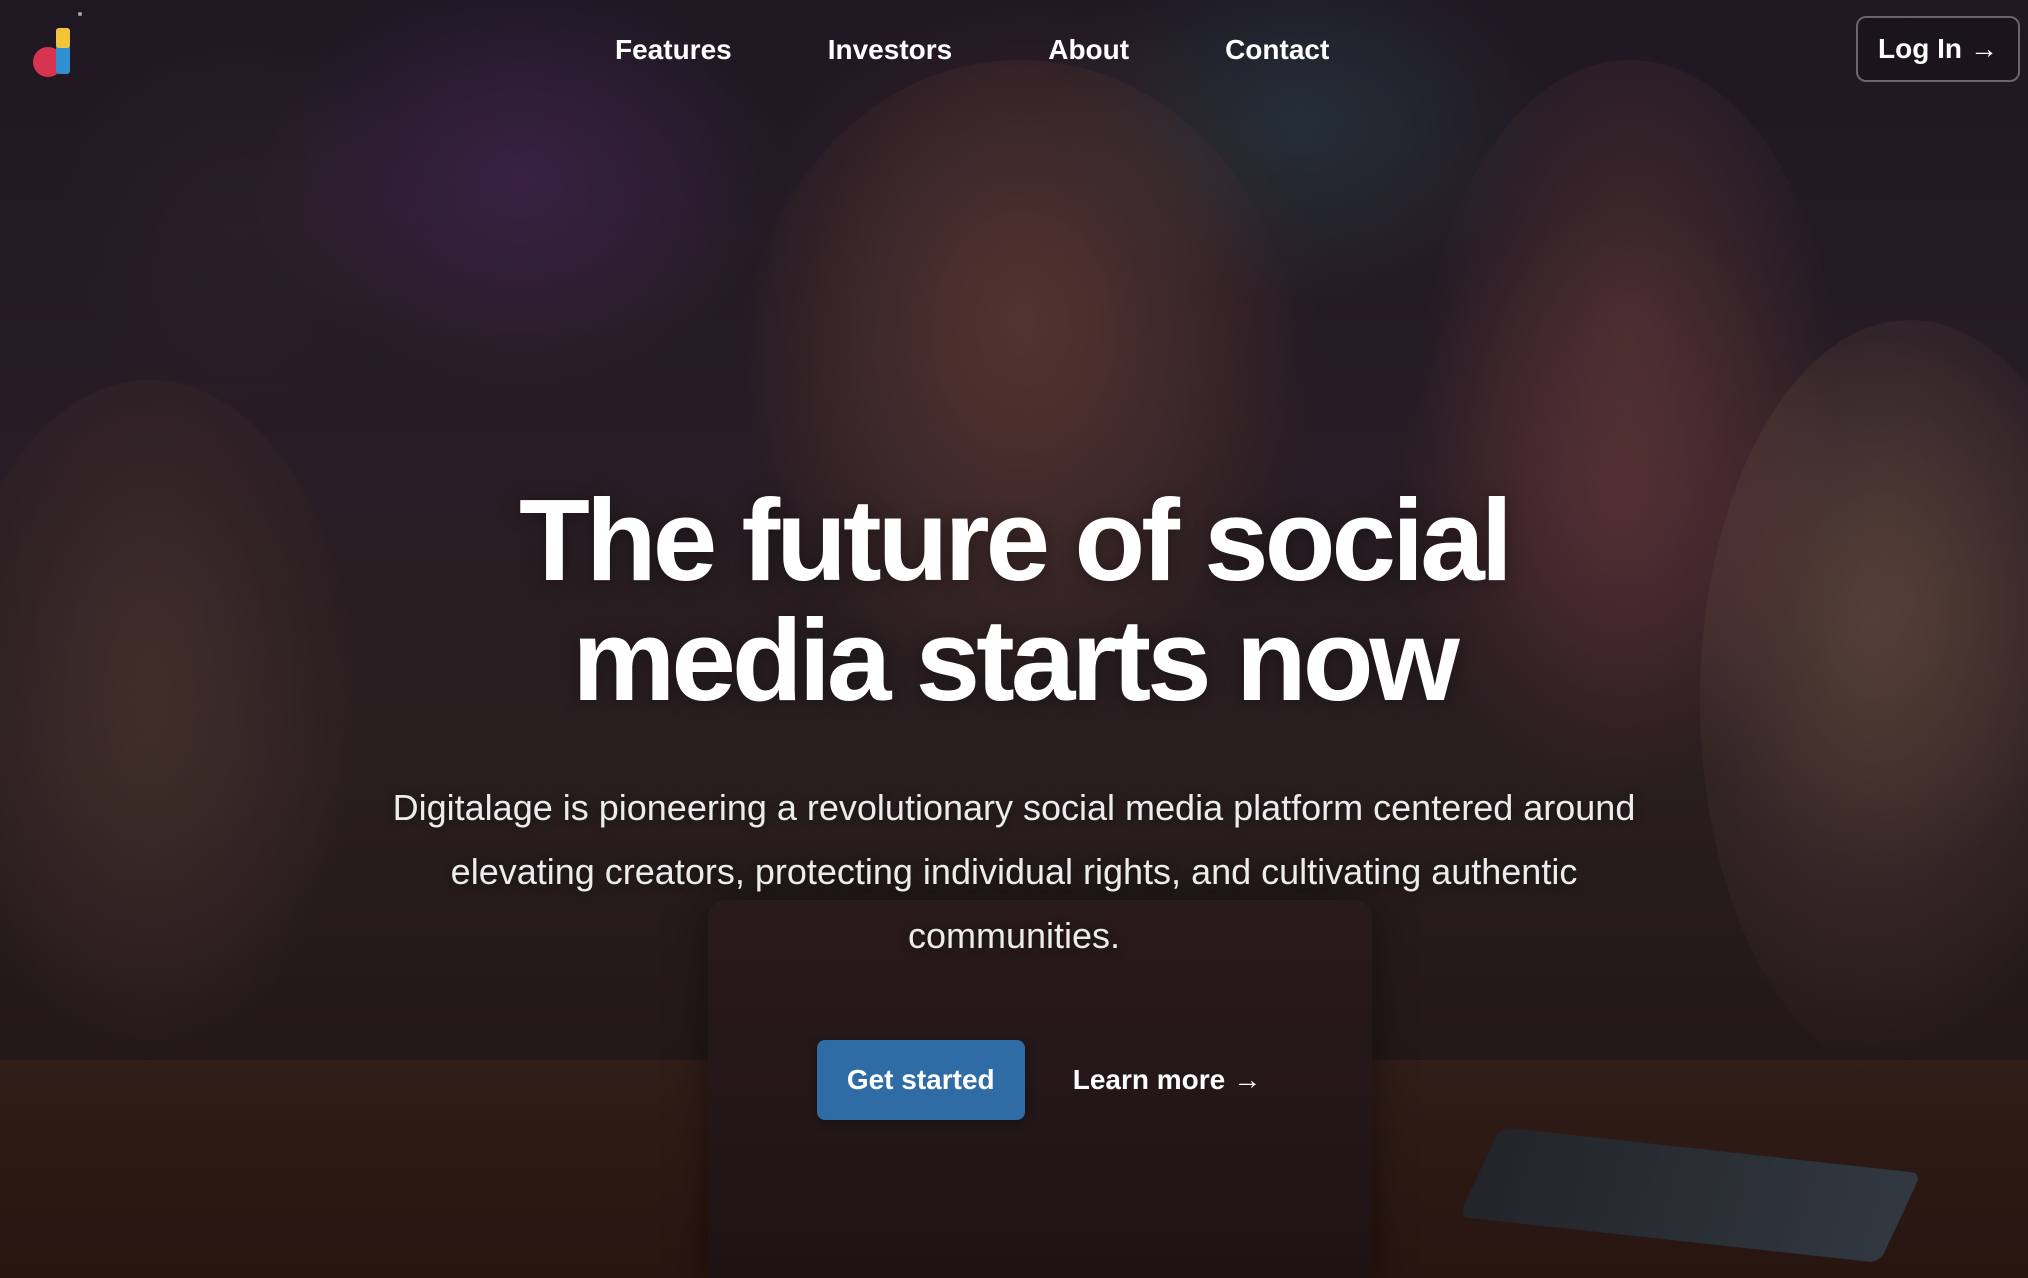  Describe the element at coordinates (1920, 48) in the screenshot. I see `login-button-label: Log In` at that location.